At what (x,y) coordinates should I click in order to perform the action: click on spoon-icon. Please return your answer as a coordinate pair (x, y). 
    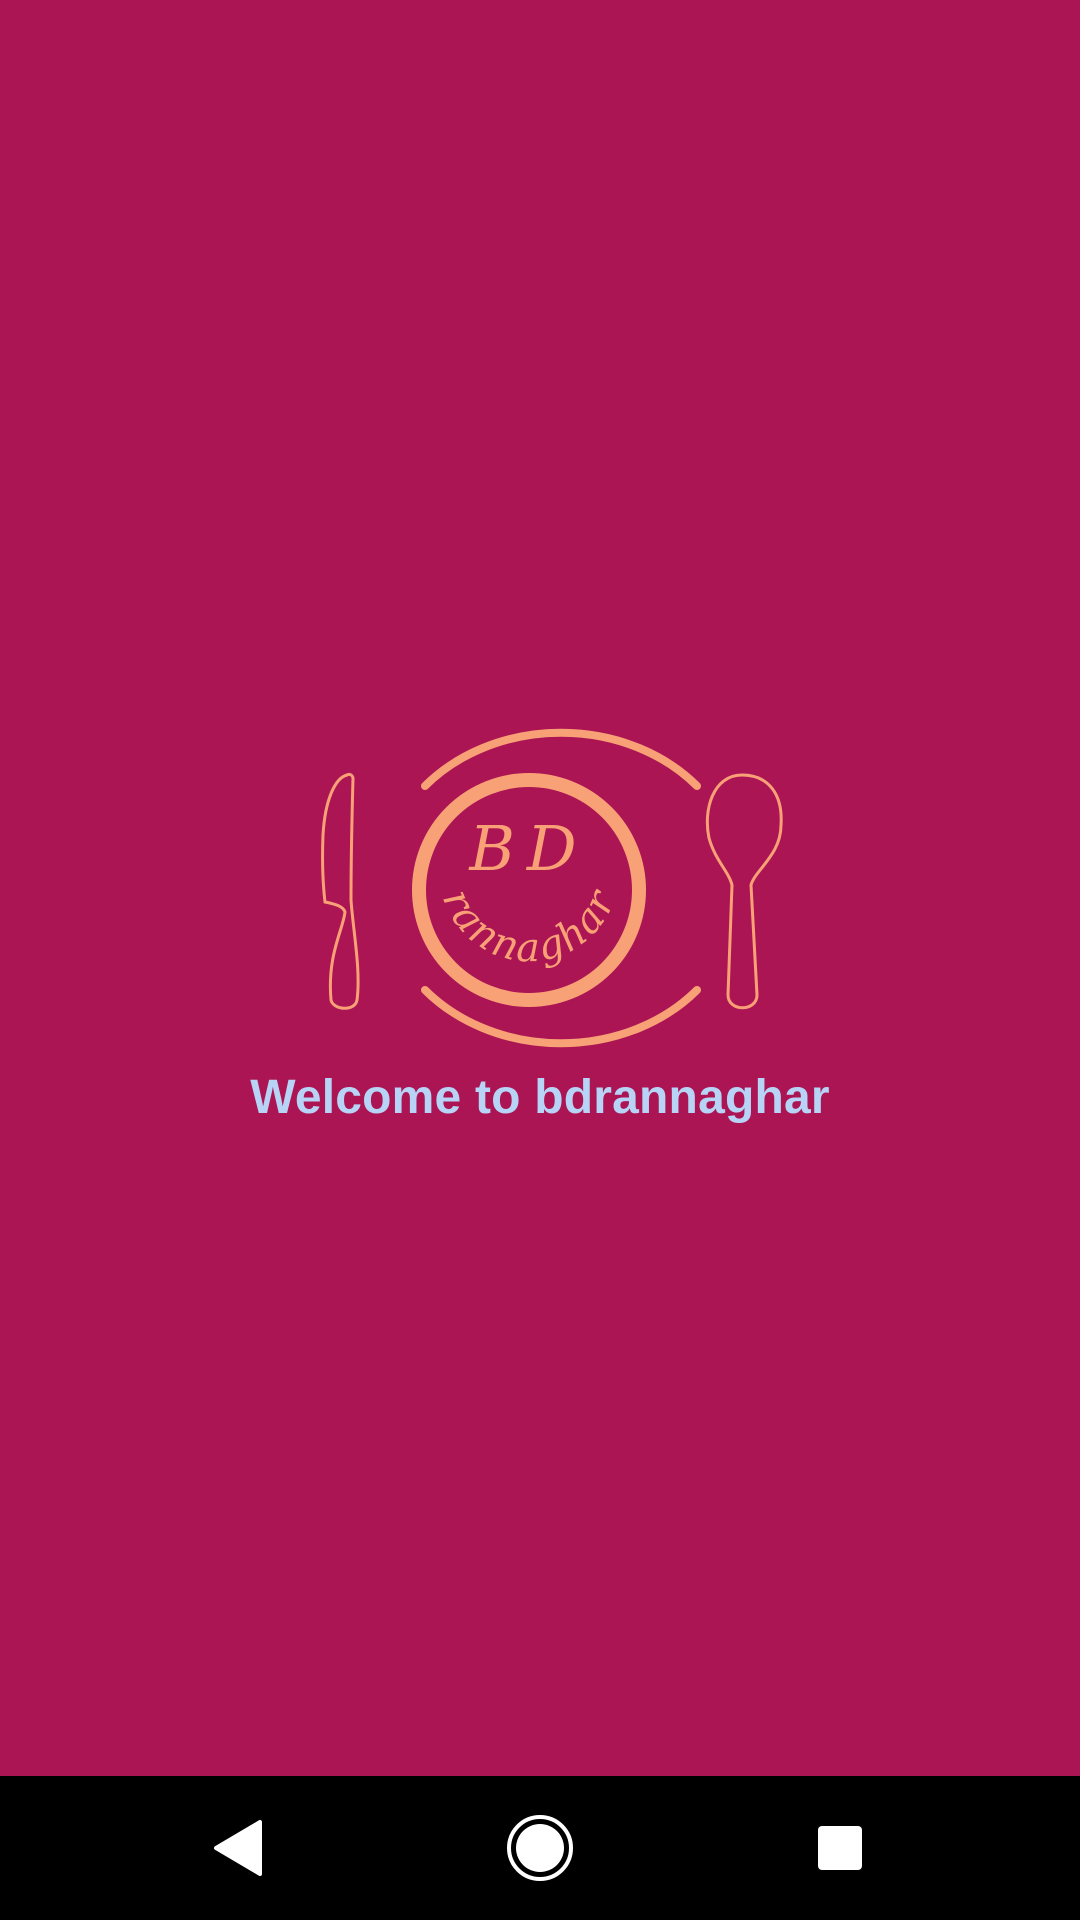
    Looking at the image, I should click on (744, 891).